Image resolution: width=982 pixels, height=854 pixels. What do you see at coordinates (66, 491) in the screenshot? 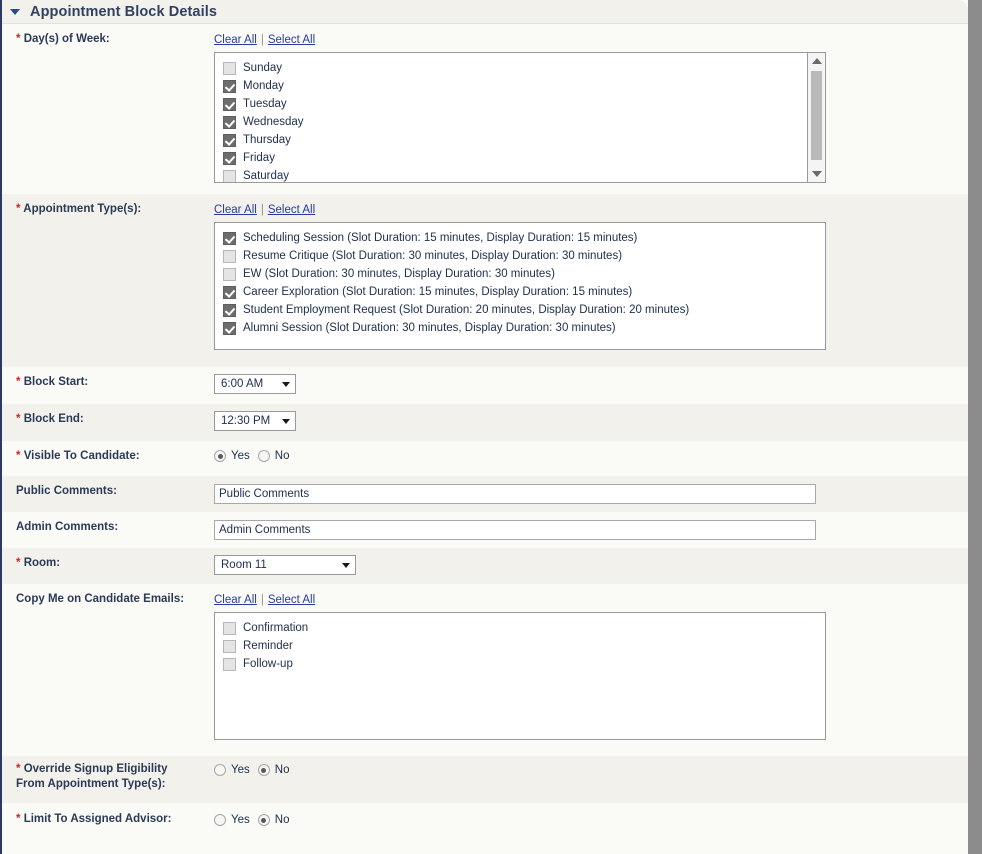
I see `label-public-comments: Public Comments:` at bounding box center [66, 491].